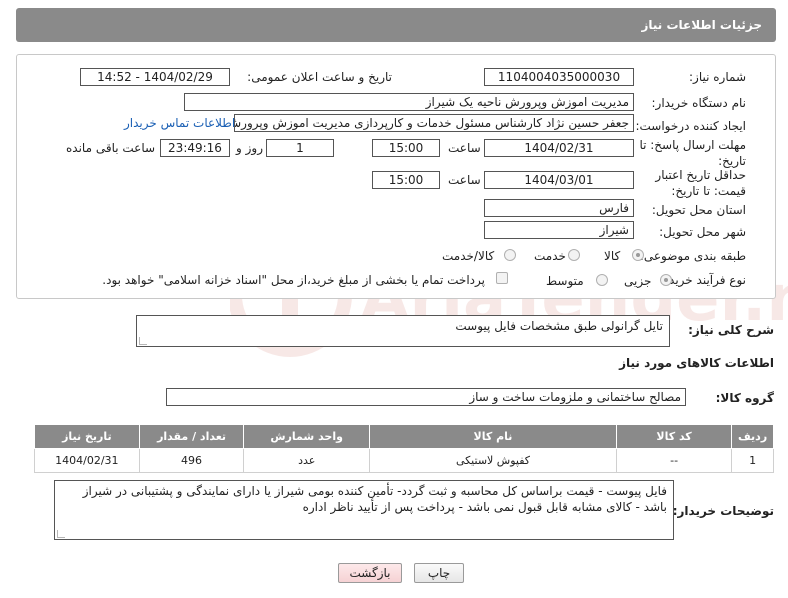 This screenshot has width=788, height=598. Describe the element at coordinates (406, 180) in the screenshot. I see `price-validity-time-field: 15:00` at that location.